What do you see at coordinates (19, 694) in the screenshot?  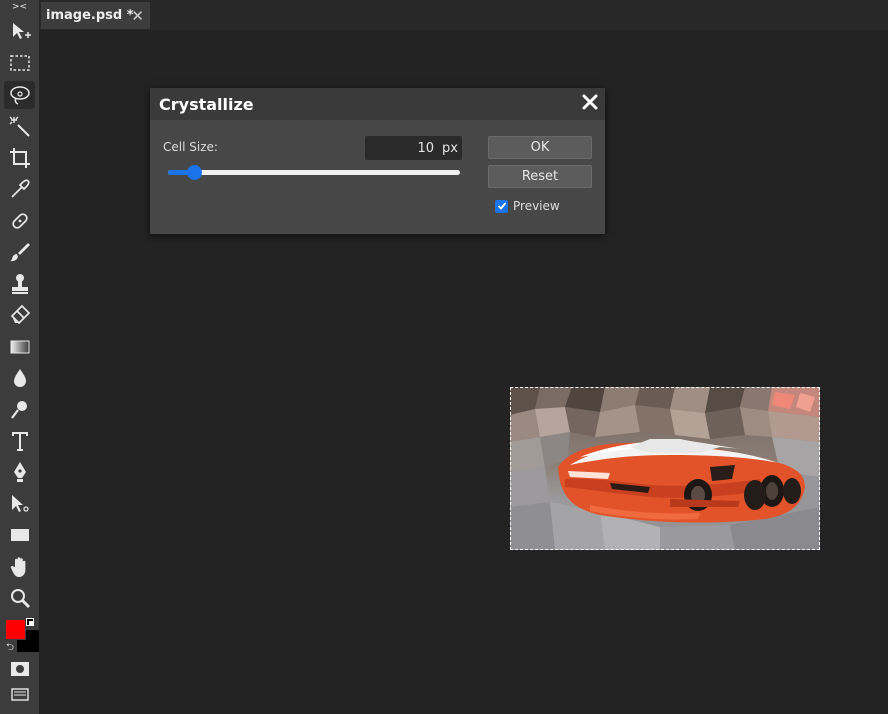 I see `screen-mode-icon` at bounding box center [19, 694].